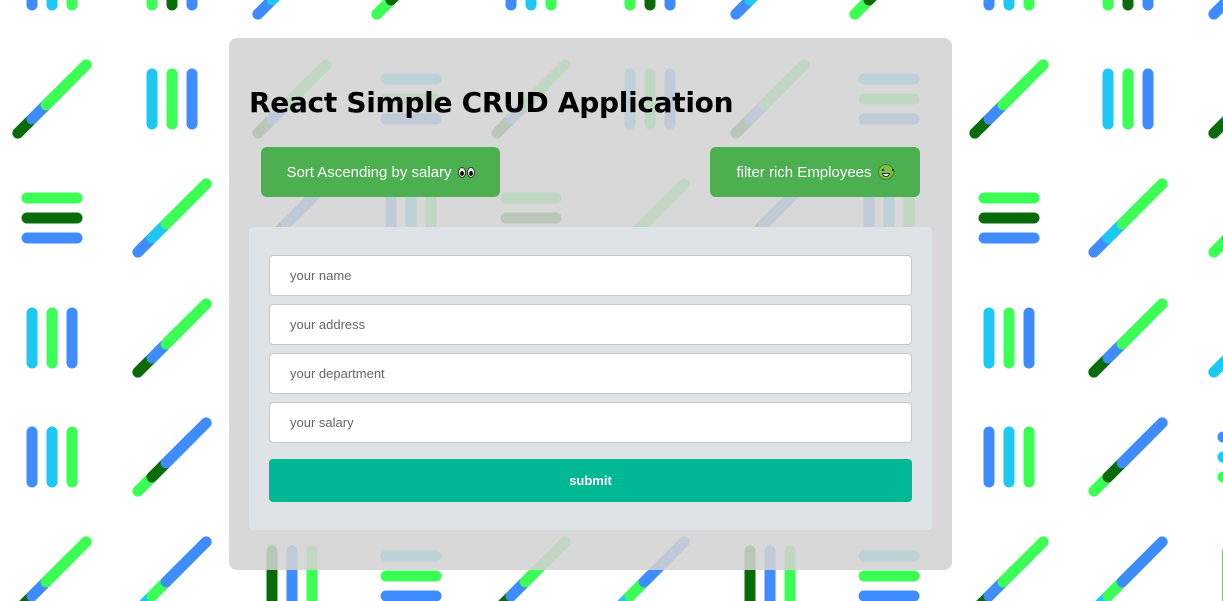 This screenshot has height=601, width=1223. Describe the element at coordinates (885, 172) in the screenshot. I see `money-face-icon` at that location.